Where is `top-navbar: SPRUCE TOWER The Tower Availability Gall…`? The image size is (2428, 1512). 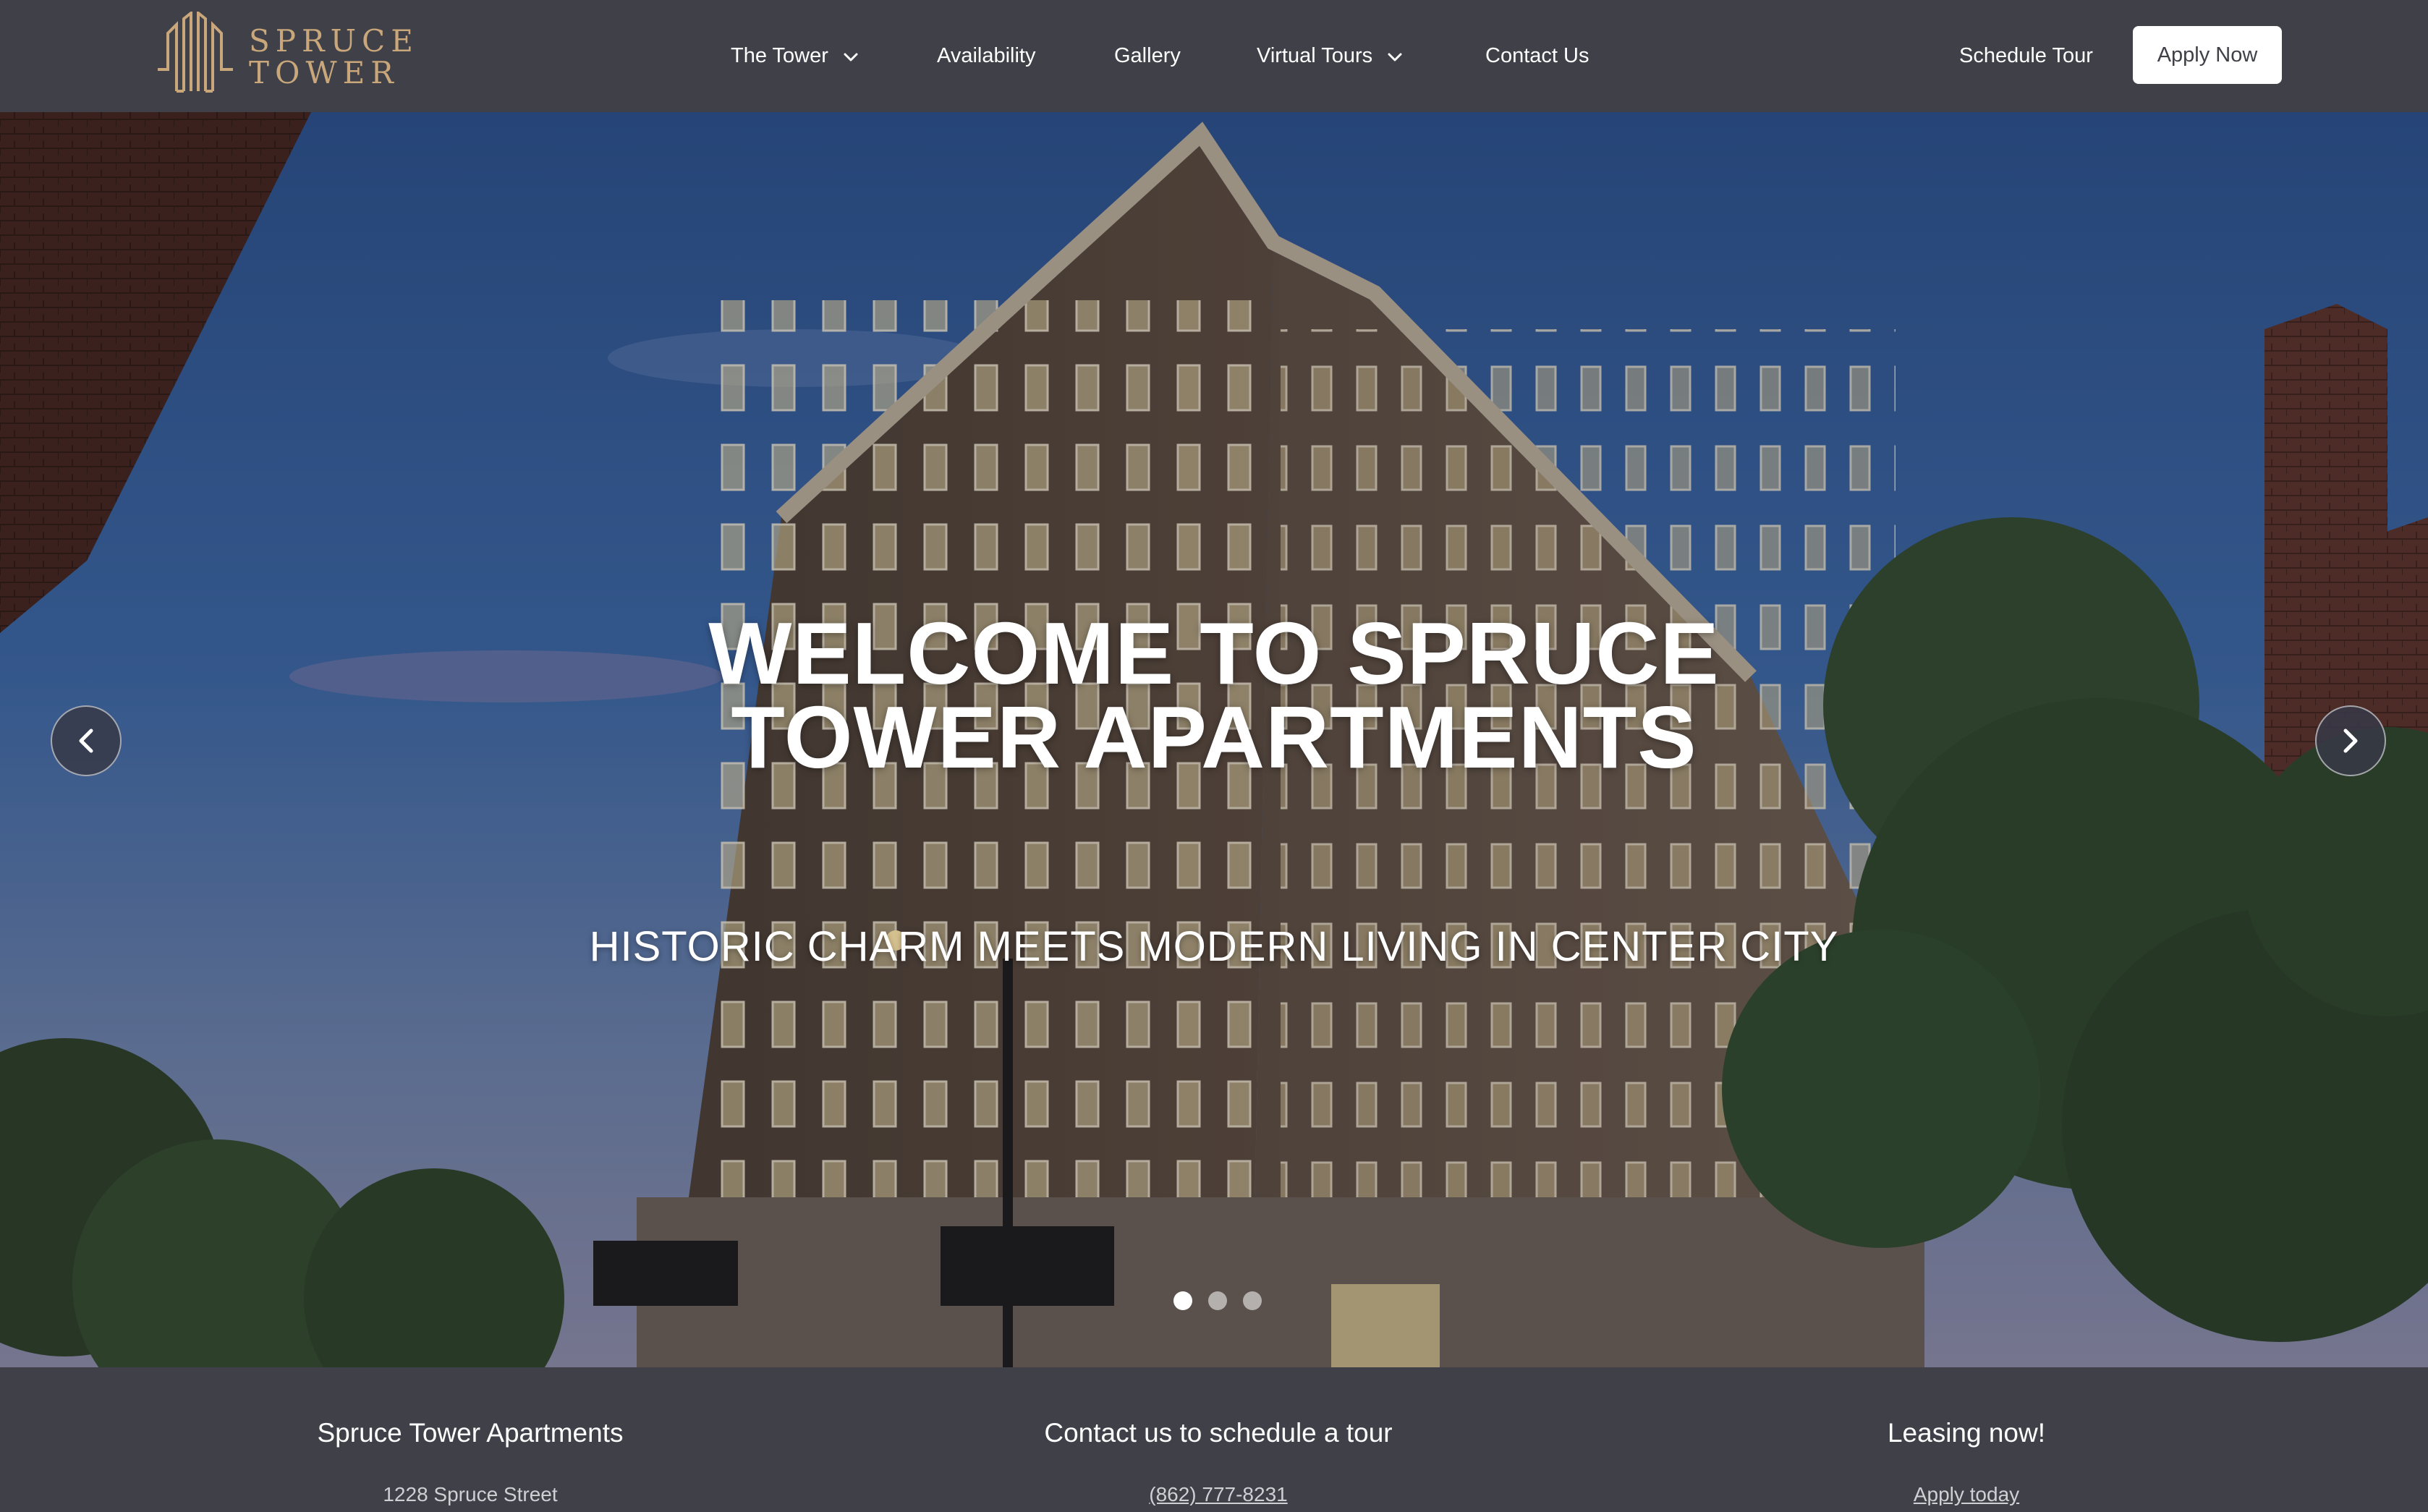
top-navbar: SPRUCE TOWER The Tower Availability Gall… is located at coordinates (1214, 56).